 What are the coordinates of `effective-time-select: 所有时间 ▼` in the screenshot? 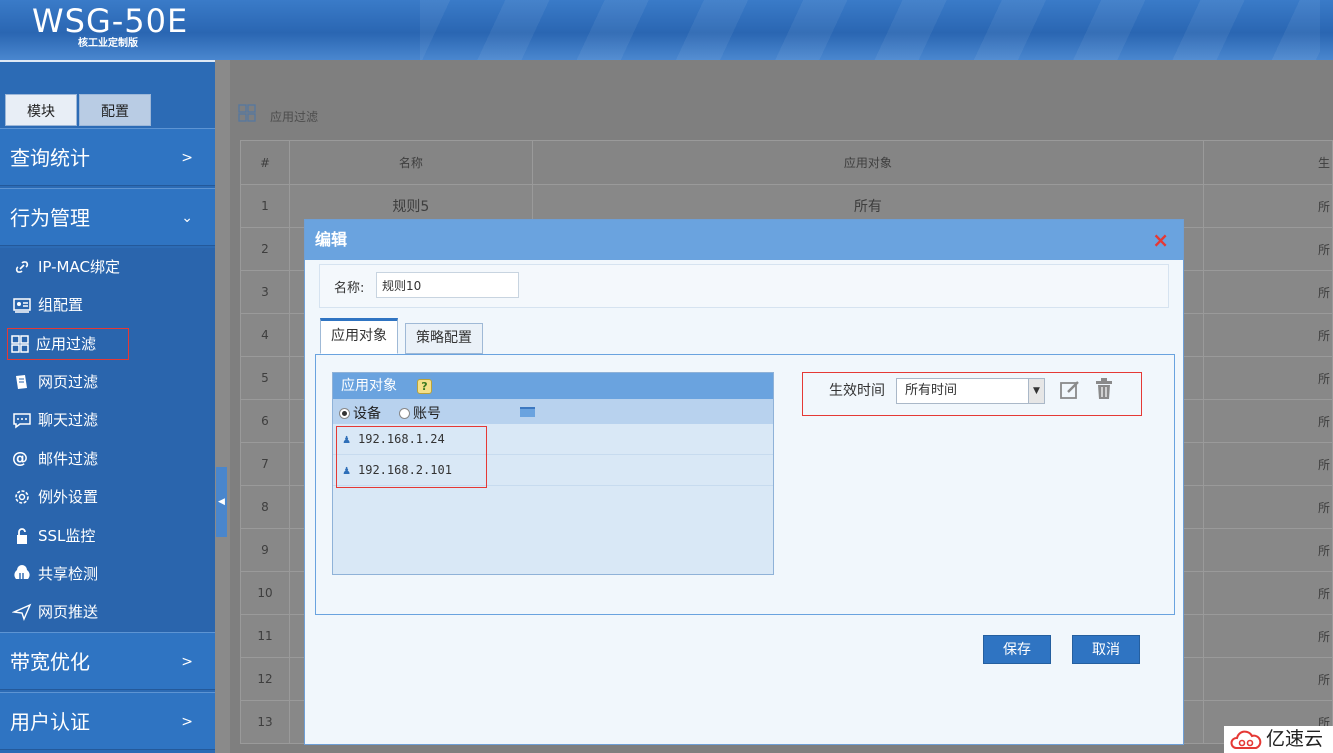 It's located at (970, 391).